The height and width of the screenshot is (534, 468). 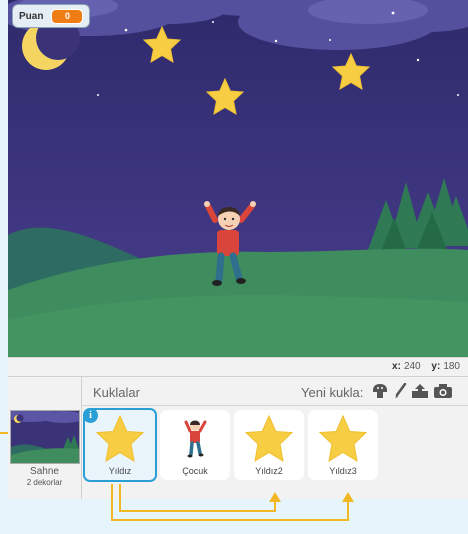 I want to click on stage-thumbnail, so click(x=45, y=437).